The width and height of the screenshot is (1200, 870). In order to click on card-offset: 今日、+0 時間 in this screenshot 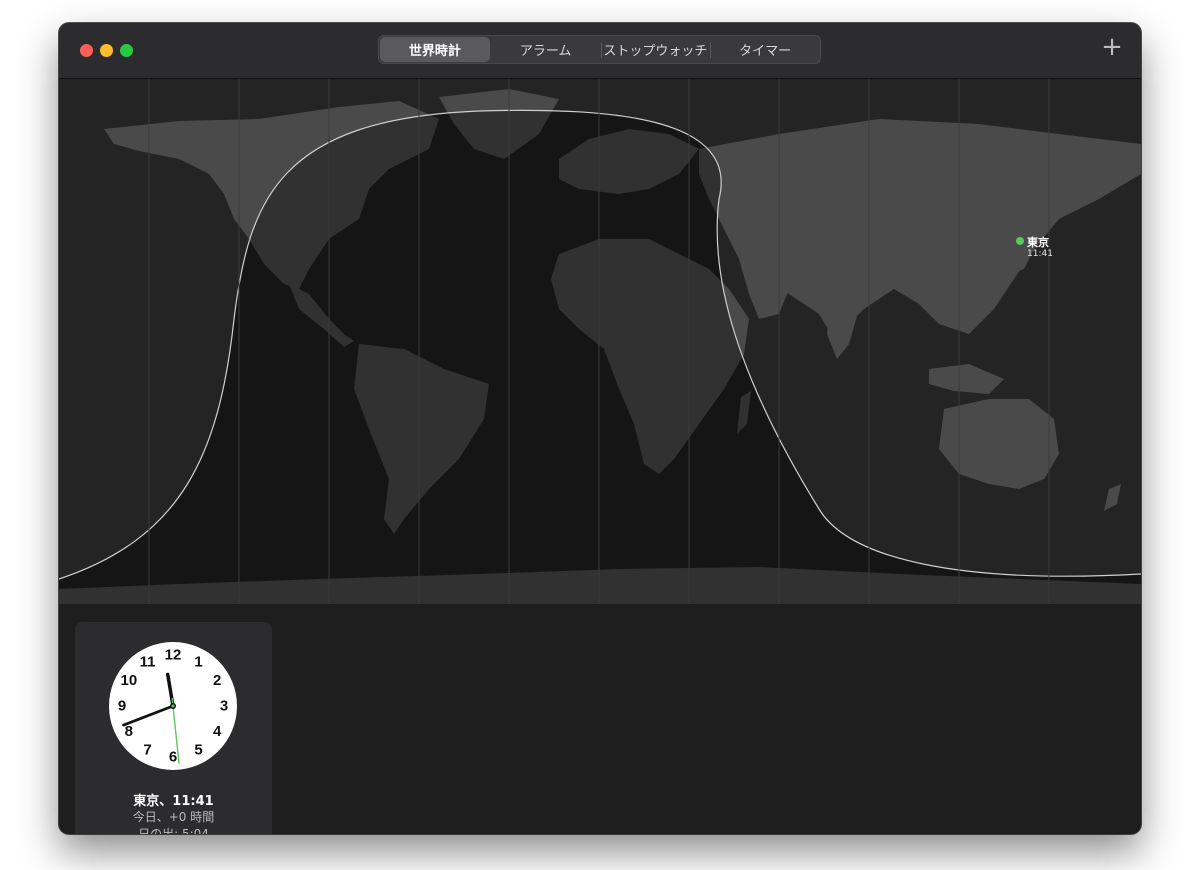, I will do `click(173, 817)`.